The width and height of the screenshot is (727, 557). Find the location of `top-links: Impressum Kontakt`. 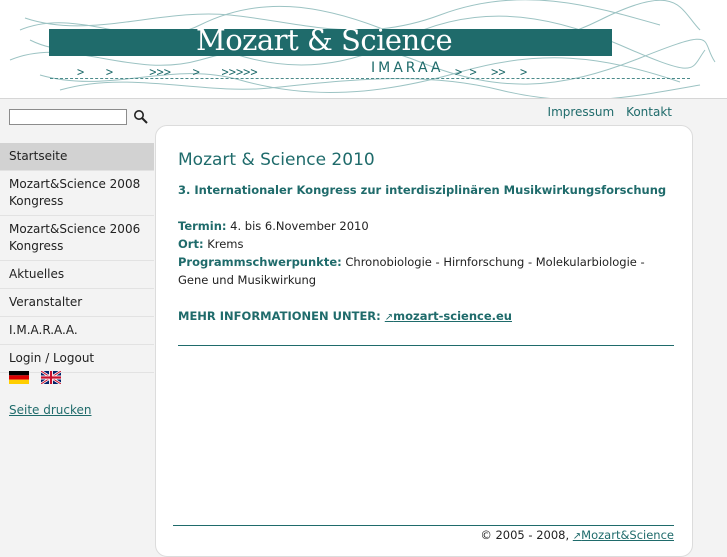

top-links: Impressum Kontakt is located at coordinates (606, 112).